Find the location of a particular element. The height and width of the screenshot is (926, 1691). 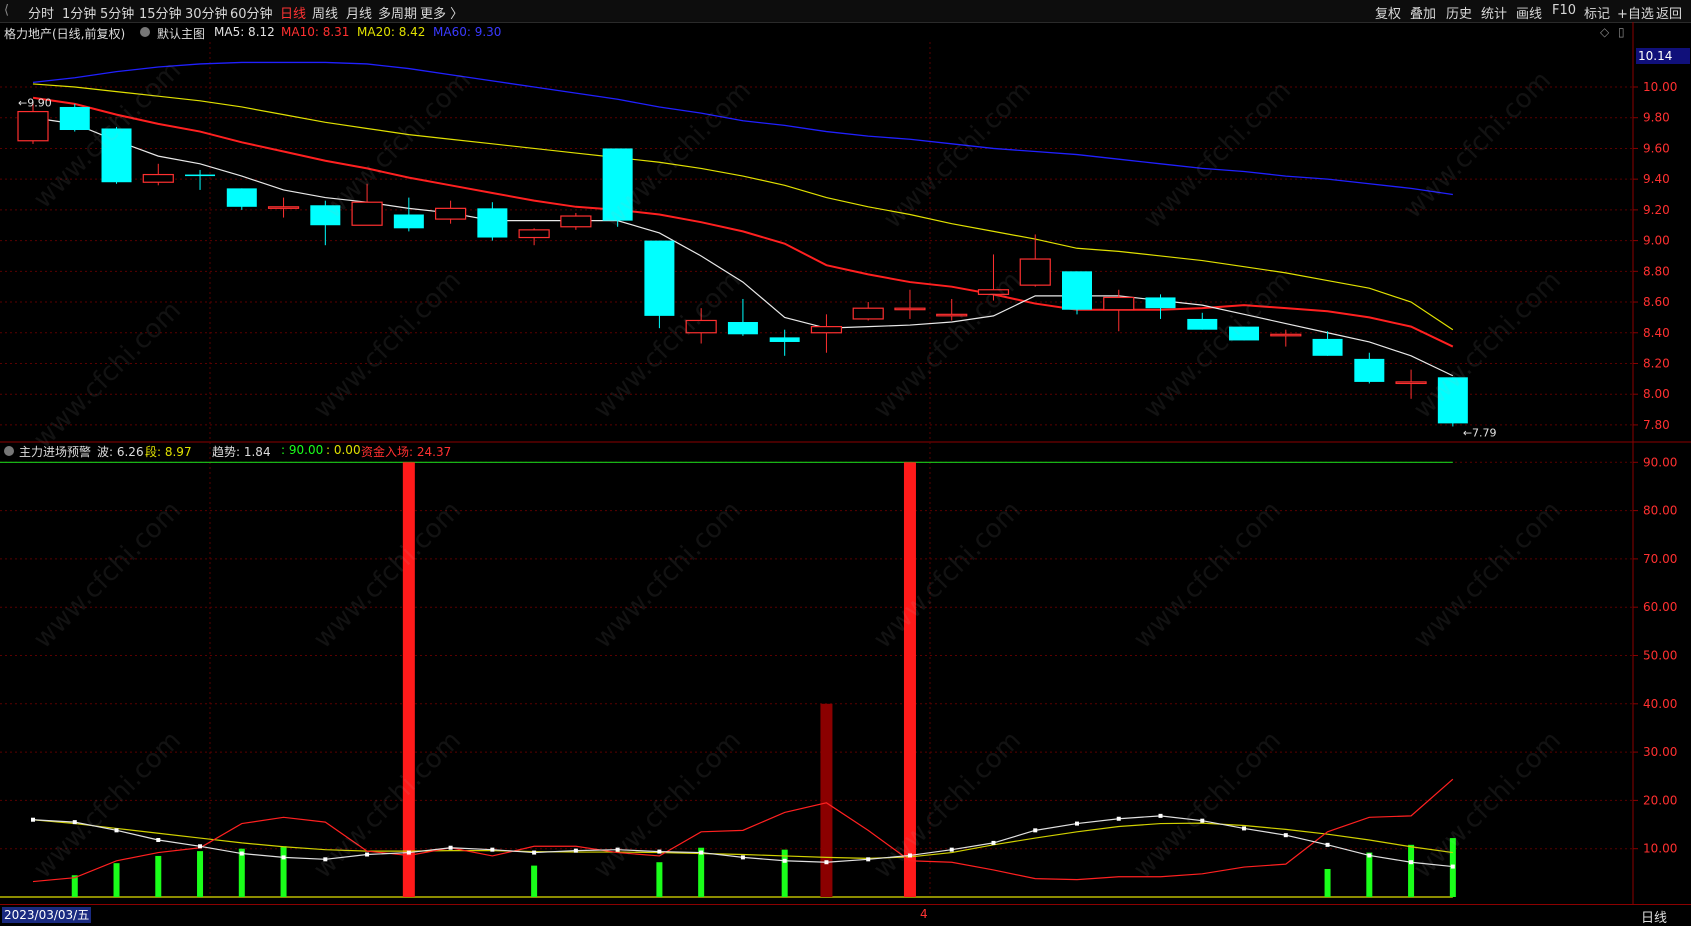

low-price-marker: ←7.79 is located at coordinates (1480, 432).